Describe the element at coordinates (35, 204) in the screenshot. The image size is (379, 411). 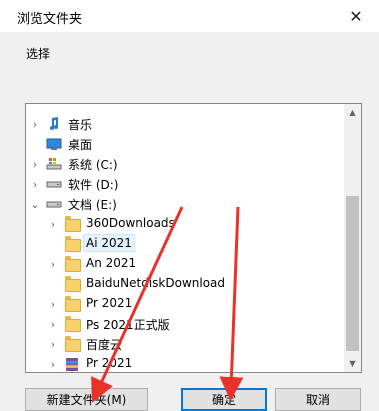
I see `chevron-down-icon: ⌄` at that location.